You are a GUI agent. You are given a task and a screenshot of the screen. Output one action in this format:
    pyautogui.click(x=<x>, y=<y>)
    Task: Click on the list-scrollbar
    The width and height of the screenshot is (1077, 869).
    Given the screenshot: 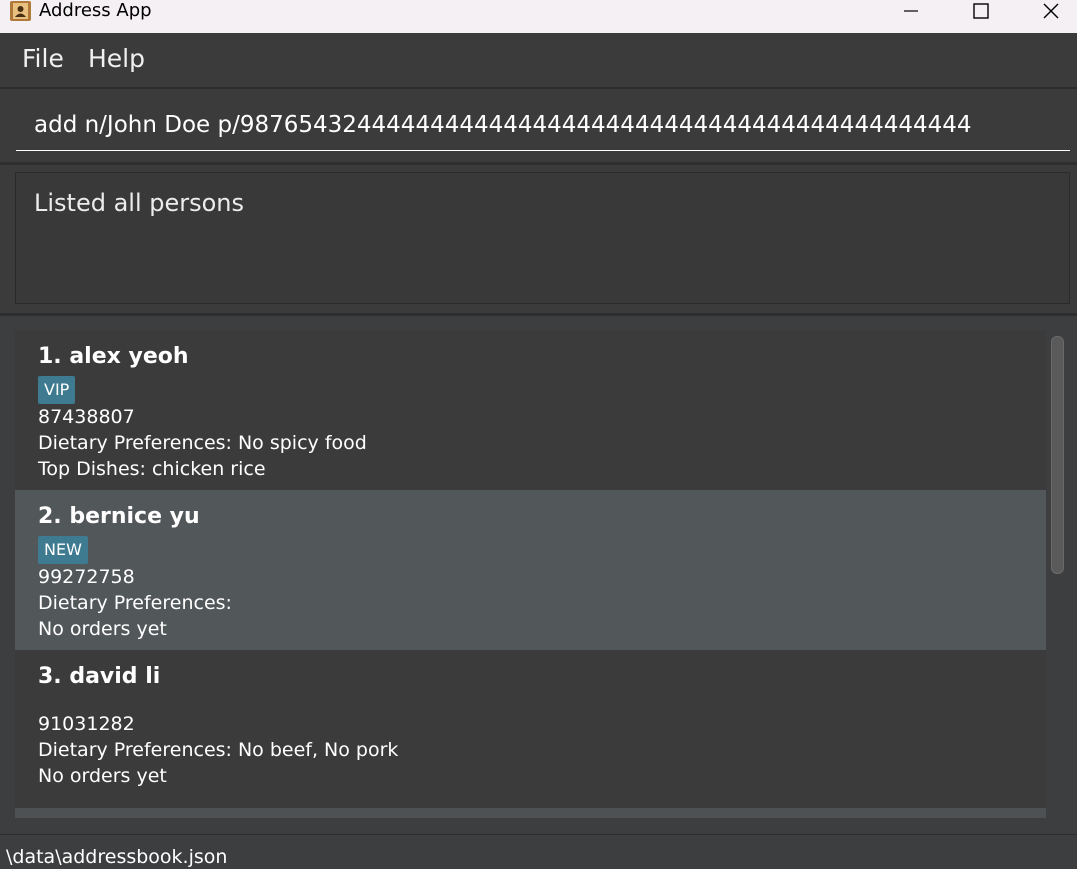 What is the action you would take?
    pyautogui.click(x=1057, y=455)
    